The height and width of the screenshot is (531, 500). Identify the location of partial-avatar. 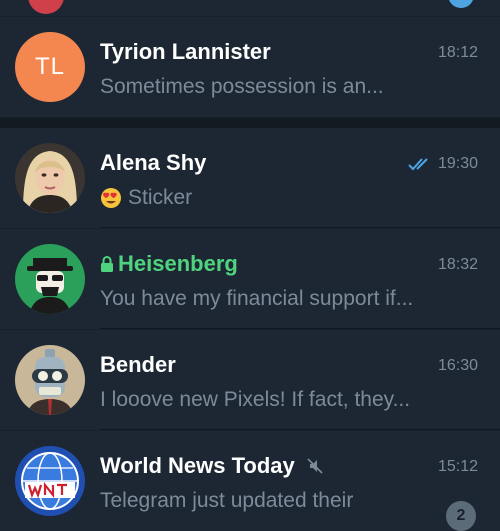
(46, 7).